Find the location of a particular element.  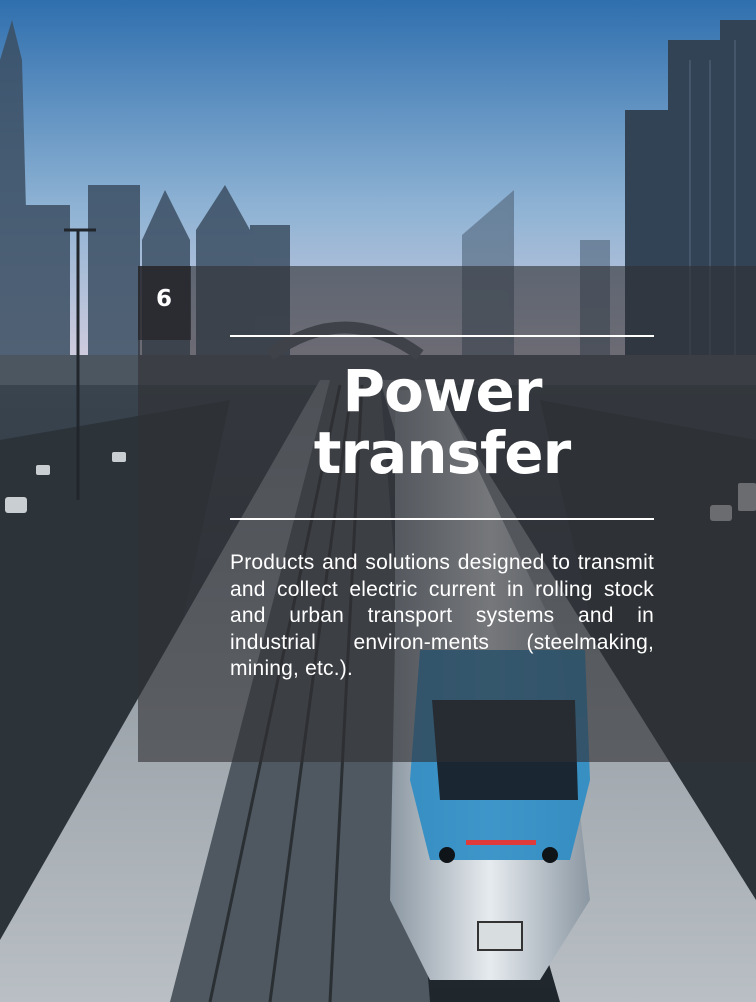

divider-bottom is located at coordinates (442, 519).